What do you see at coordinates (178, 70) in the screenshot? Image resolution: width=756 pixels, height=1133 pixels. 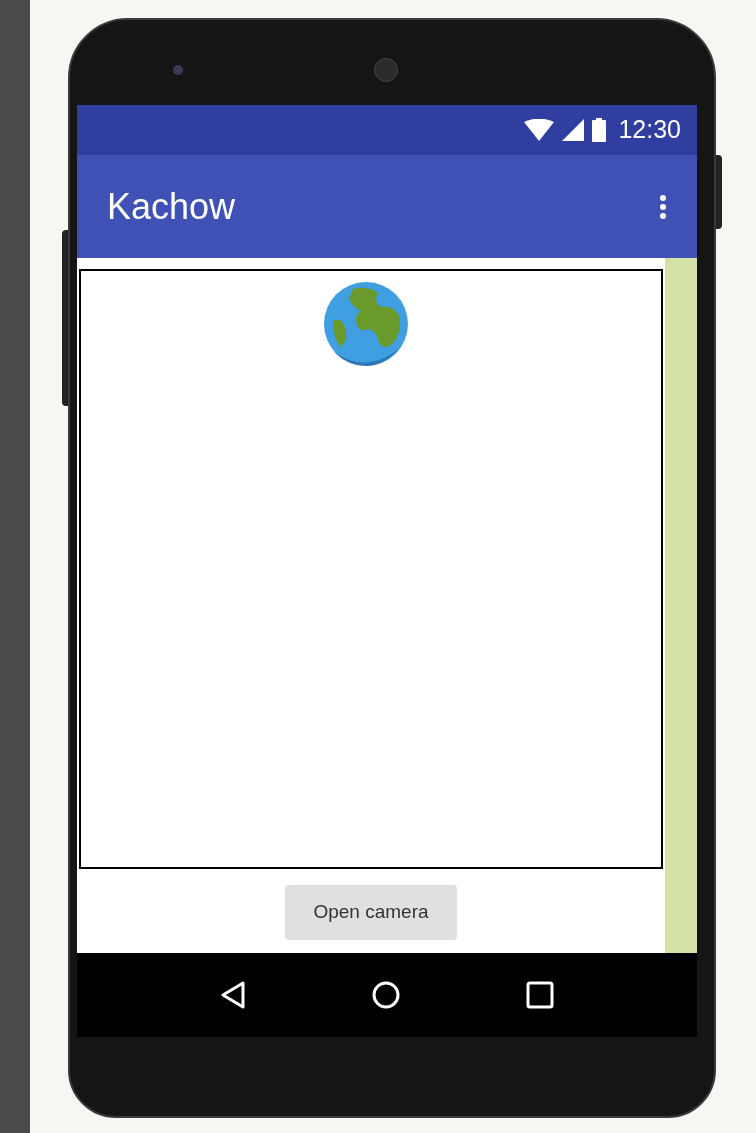 I see `camera-icon` at bounding box center [178, 70].